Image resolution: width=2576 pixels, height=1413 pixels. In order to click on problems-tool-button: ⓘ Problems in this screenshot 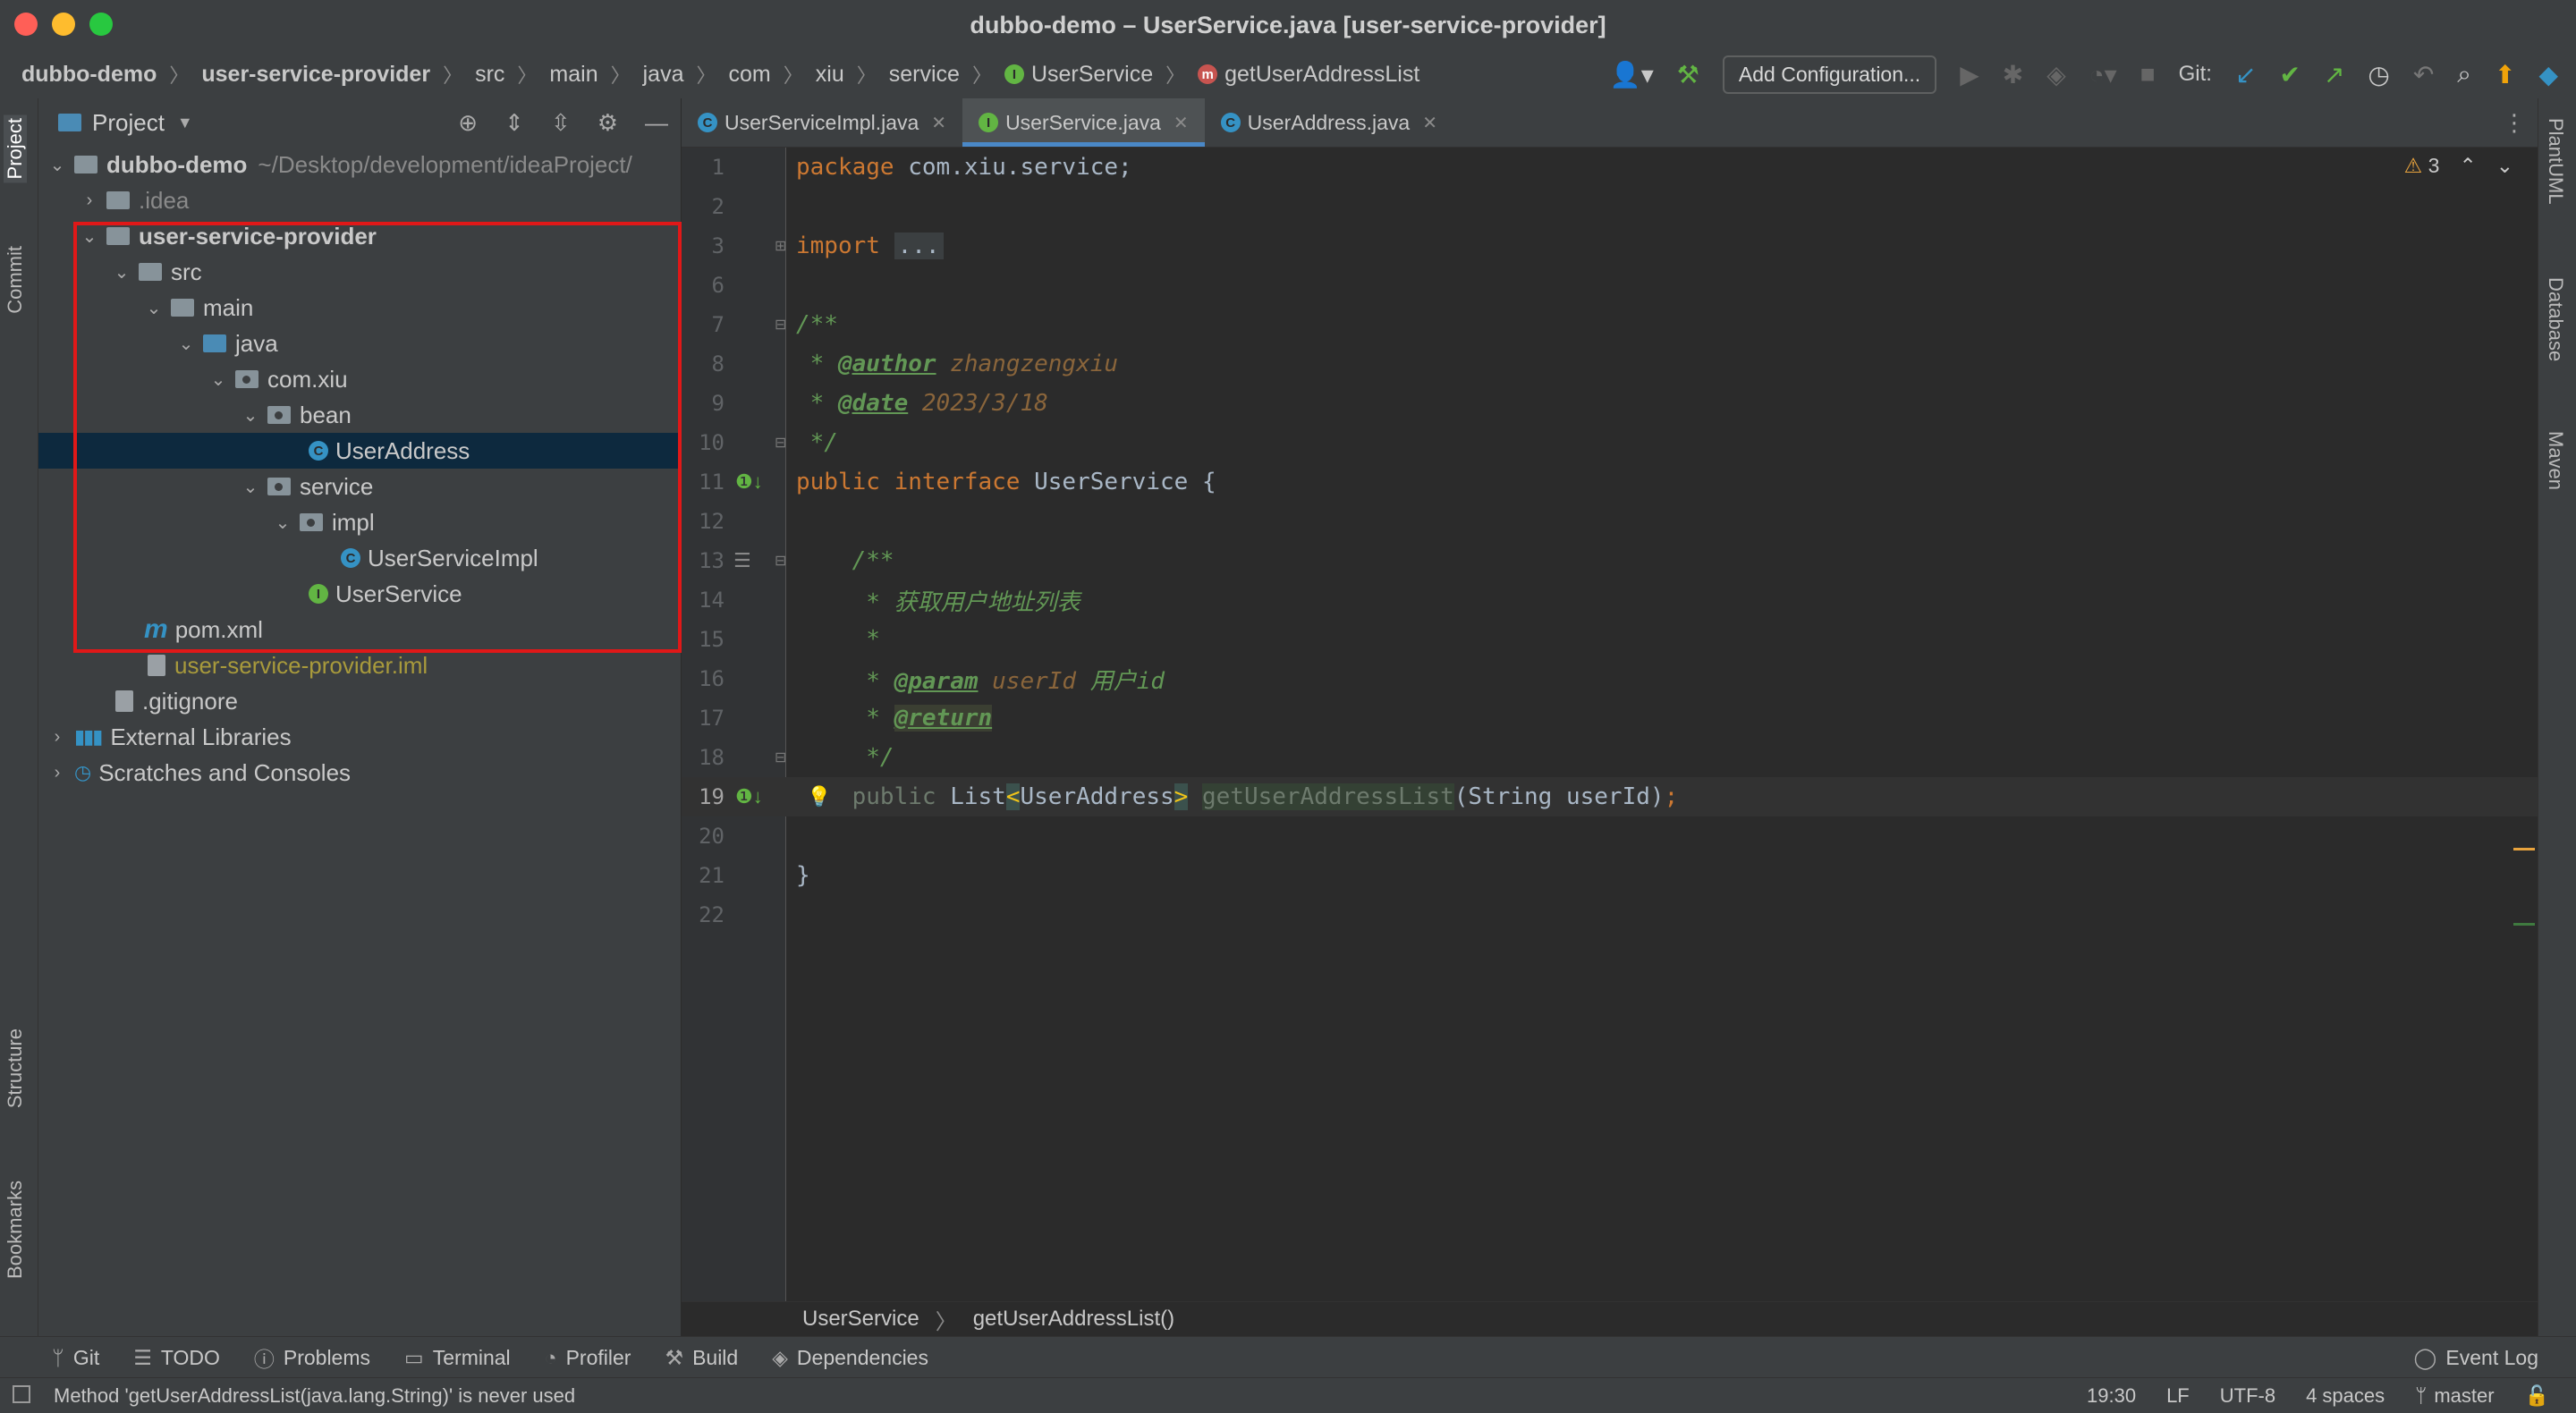, I will do `click(312, 1357)`.